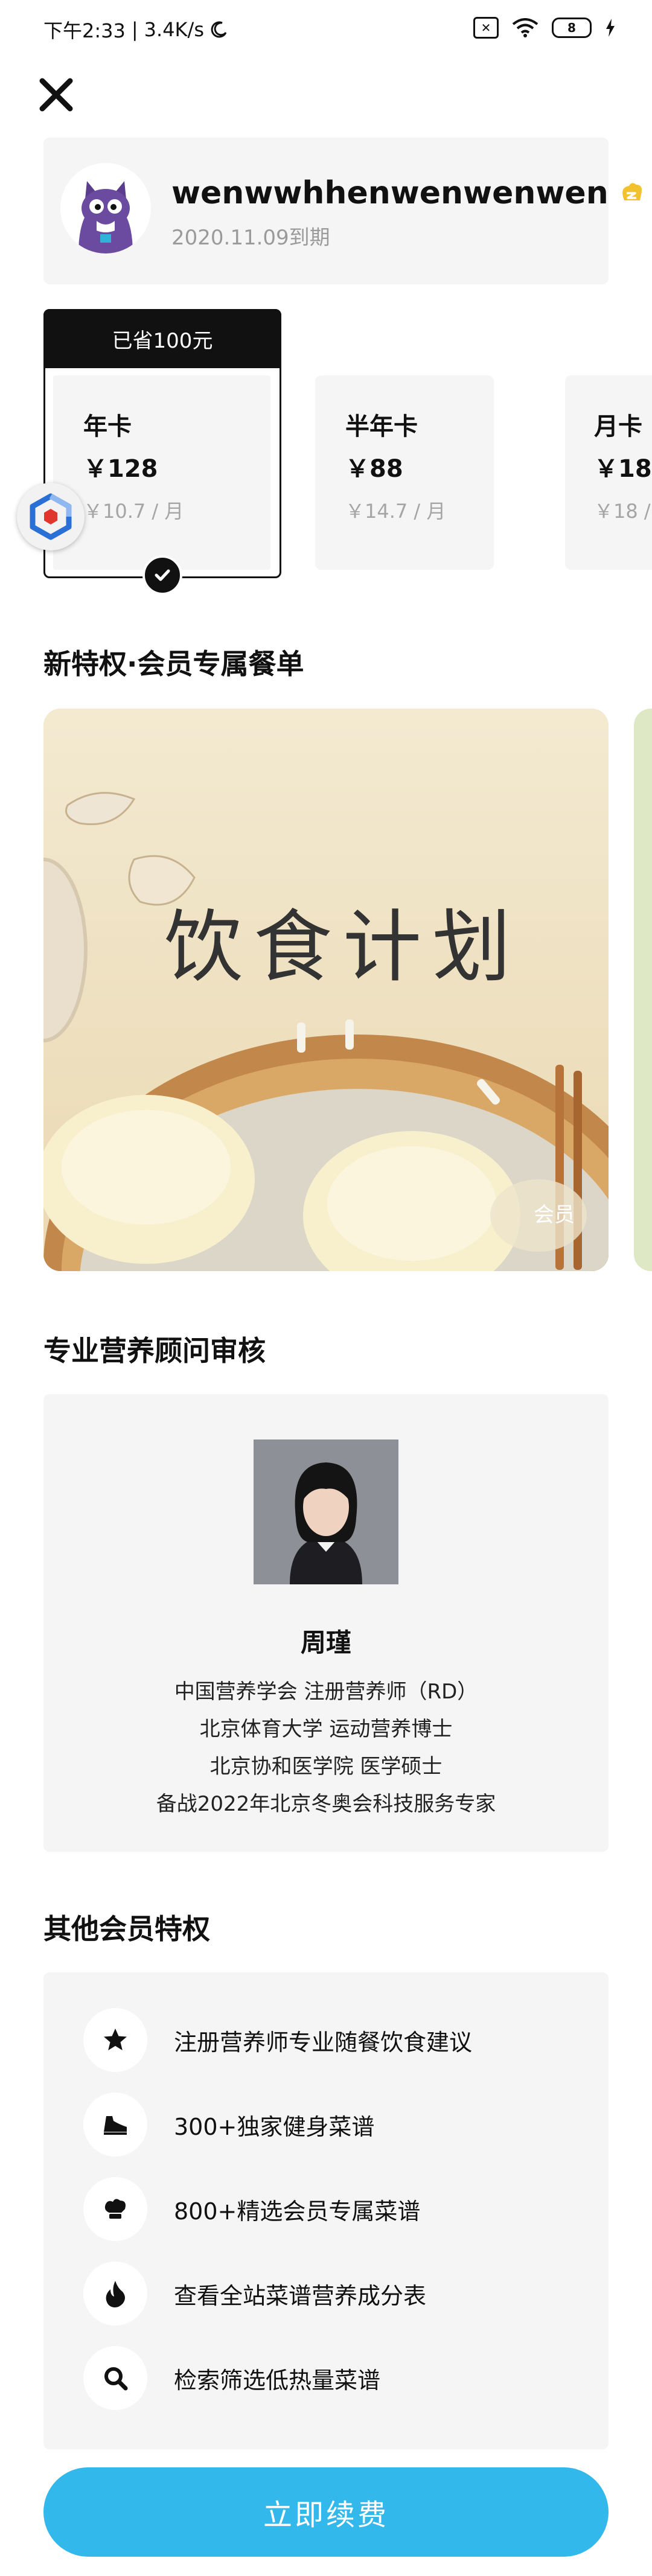 The image size is (652, 2576). I want to click on plan-price: ￥128, so click(120, 469).